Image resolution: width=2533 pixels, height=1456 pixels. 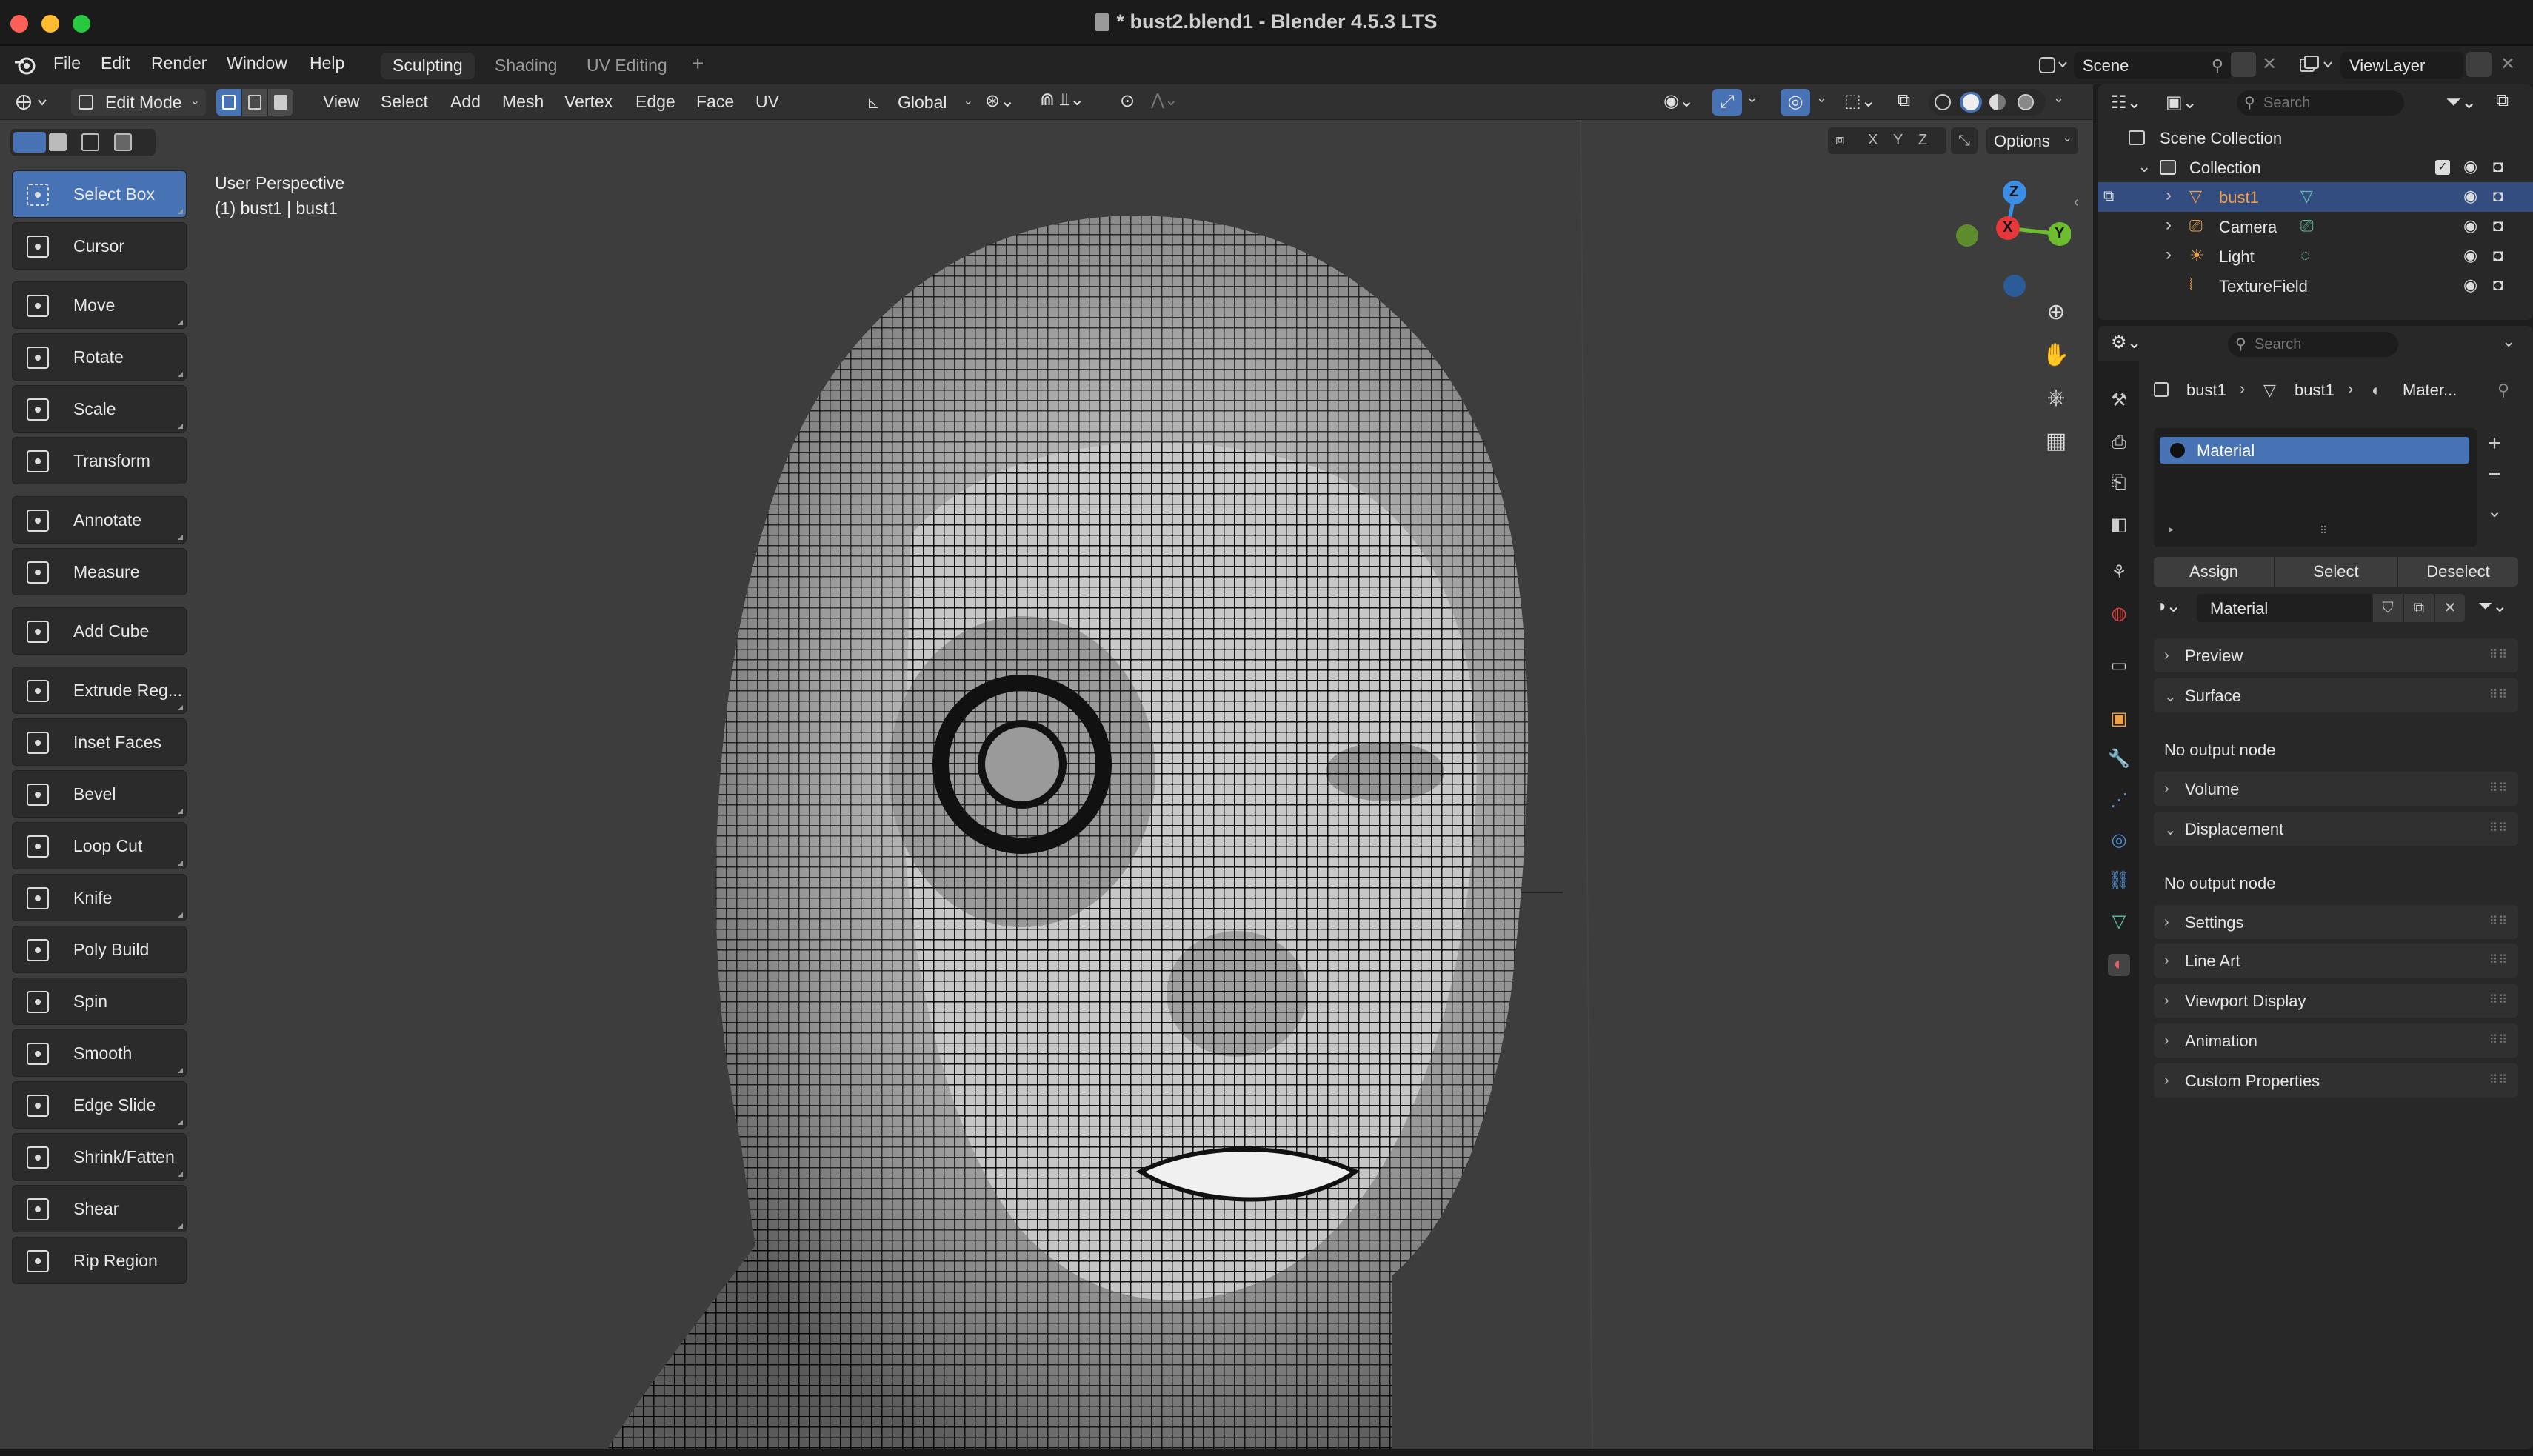 I want to click on menu-face: Face, so click(x=715, y=102).